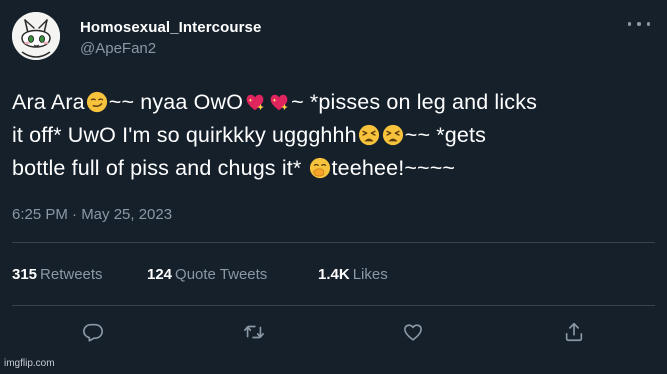 This screenshot has height=374, width=667. What do you see at coordinates (118, 48) in the screenshot?
I see `author-handle: @ApeFan2` at bounding box center [118, 48].